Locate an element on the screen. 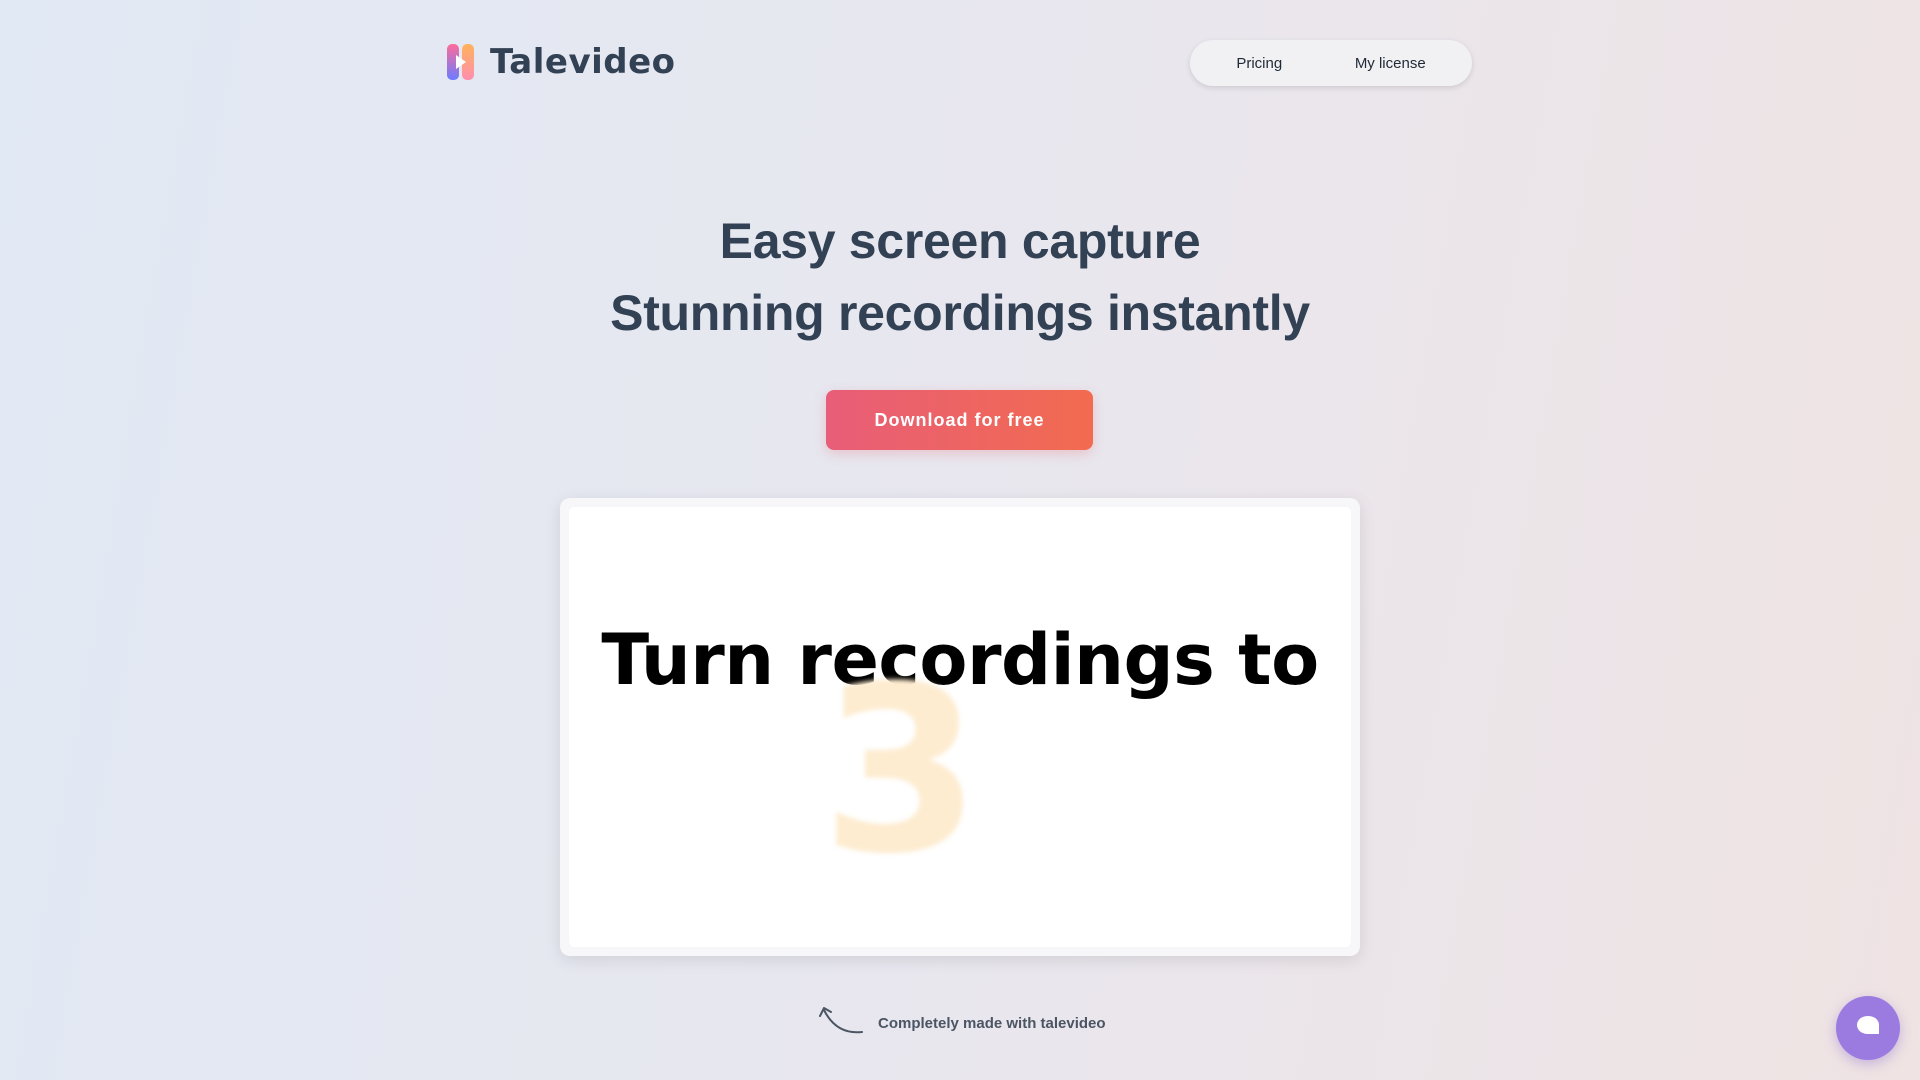 This screenshot has width=1920, height=1080. top-nav: Pricing My license is located at coordinates (1331, 63).